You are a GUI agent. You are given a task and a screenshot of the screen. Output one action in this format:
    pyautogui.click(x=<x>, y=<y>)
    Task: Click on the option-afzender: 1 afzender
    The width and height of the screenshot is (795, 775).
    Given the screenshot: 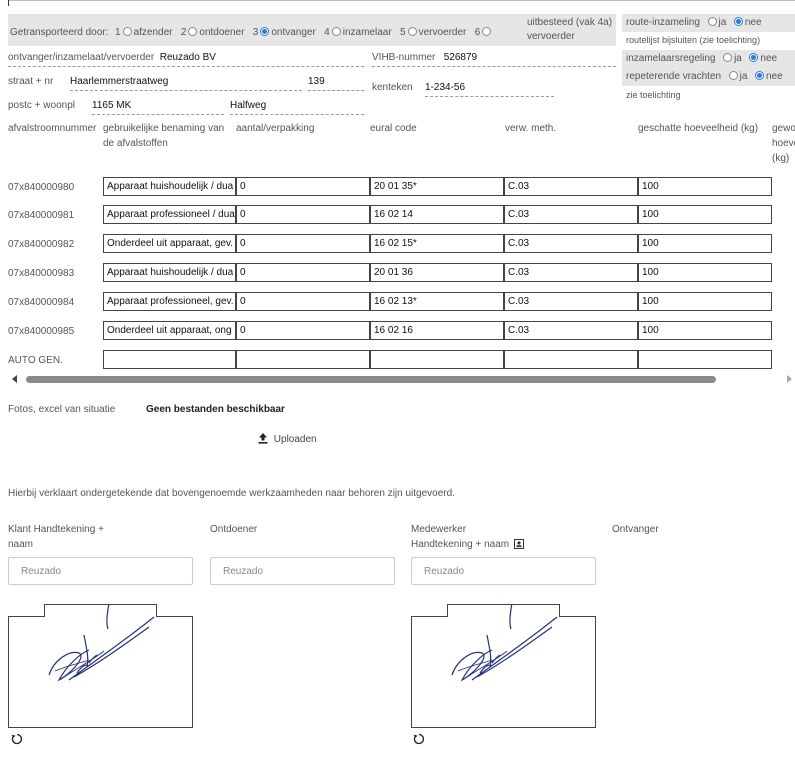 What is the action you would take?
    pyautogui.click(x=143, y=32)
    